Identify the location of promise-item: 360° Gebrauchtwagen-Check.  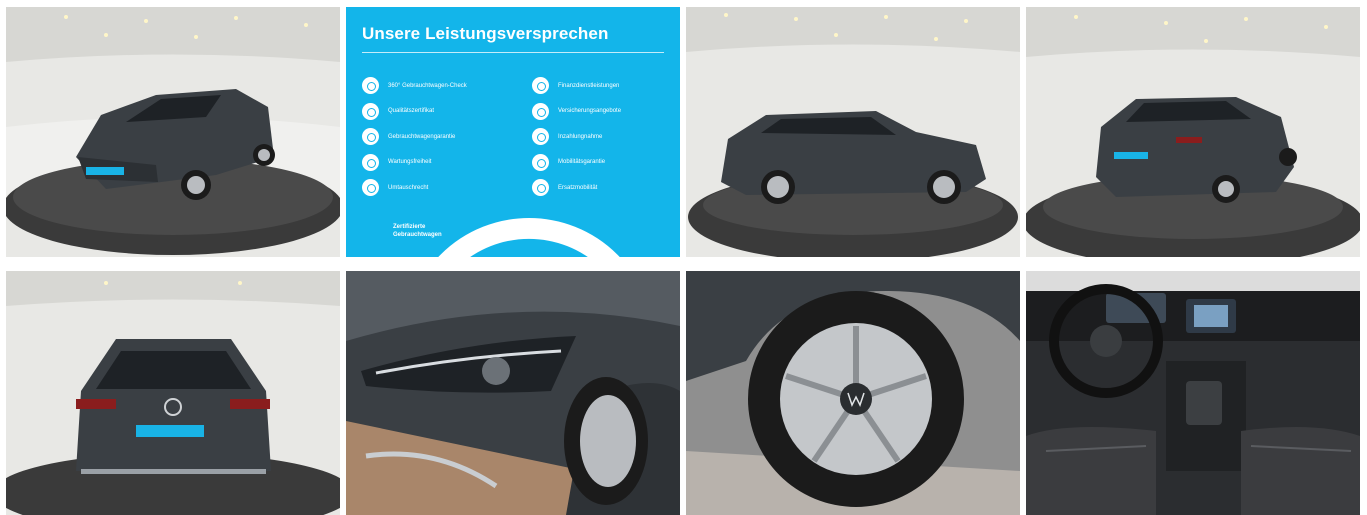
(442, 86).